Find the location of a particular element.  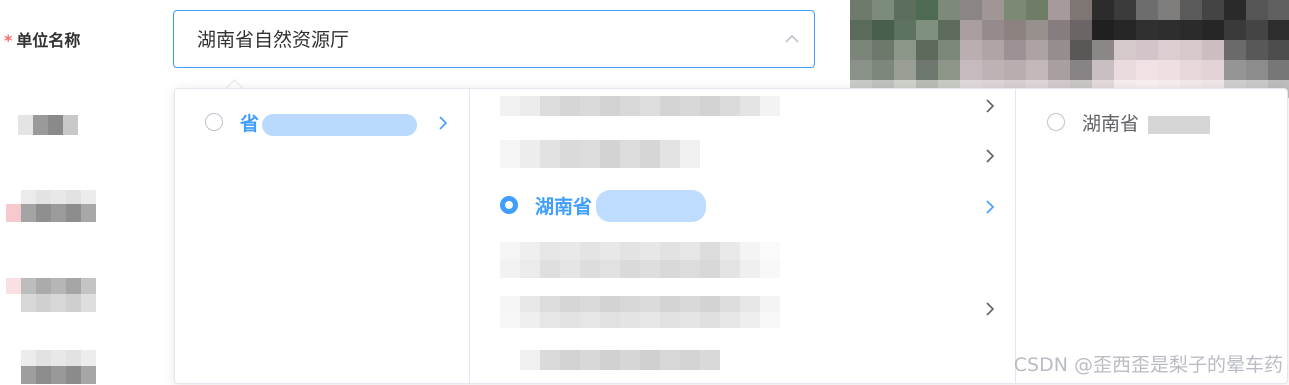

column1-option-label: 省 is located at coordinates (249, 124).